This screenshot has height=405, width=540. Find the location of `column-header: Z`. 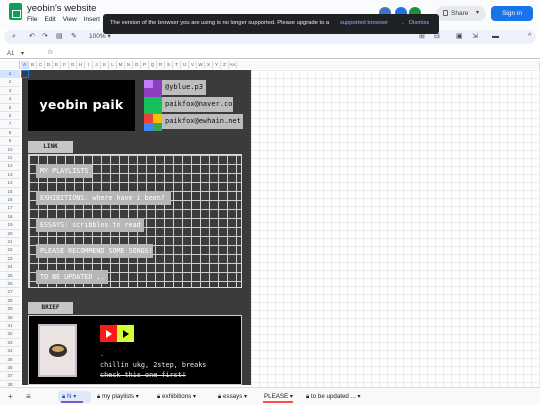

column-header: Z is located at coordinates (225, 65).